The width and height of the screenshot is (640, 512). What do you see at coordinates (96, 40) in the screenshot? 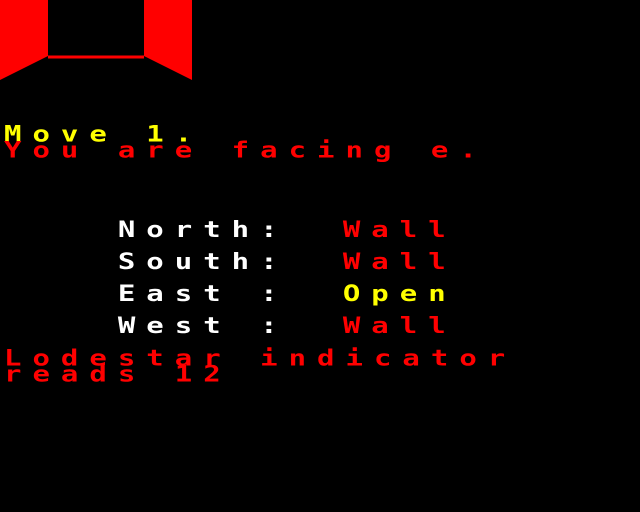
I see `maze-3d-view` at bounding box center [96, 40].